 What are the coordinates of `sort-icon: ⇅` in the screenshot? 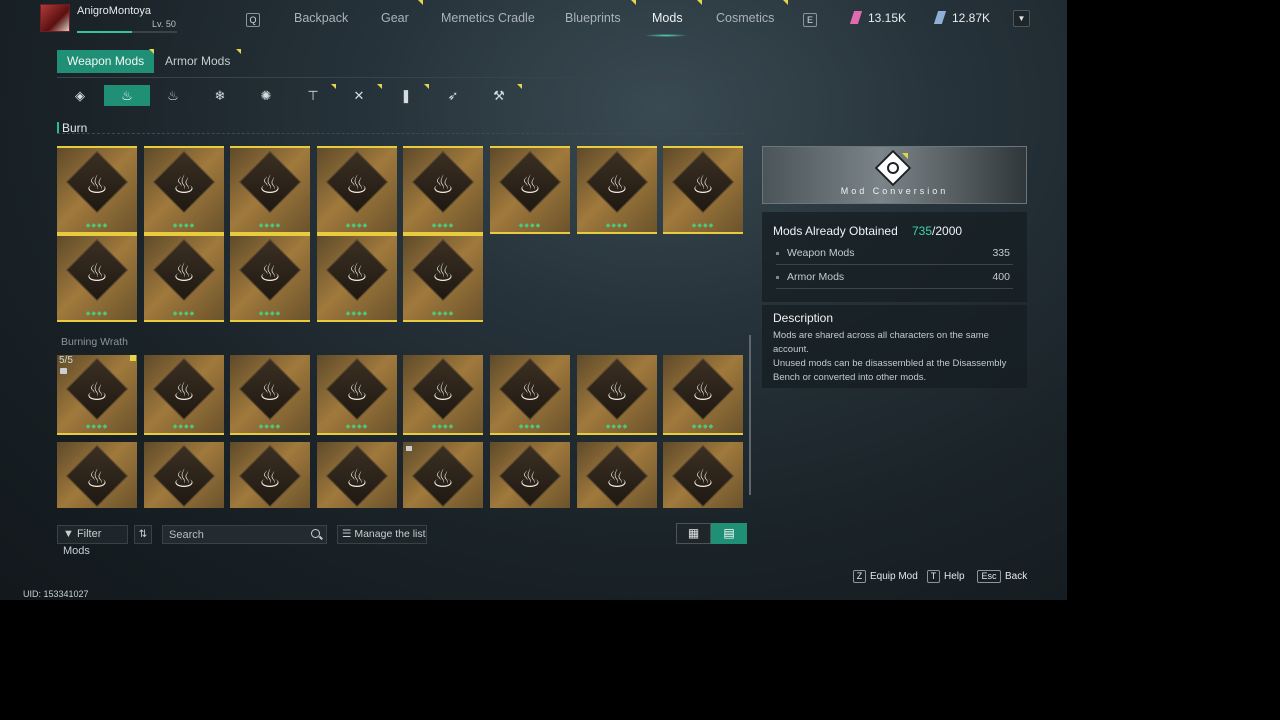 It's located at (143, 534).